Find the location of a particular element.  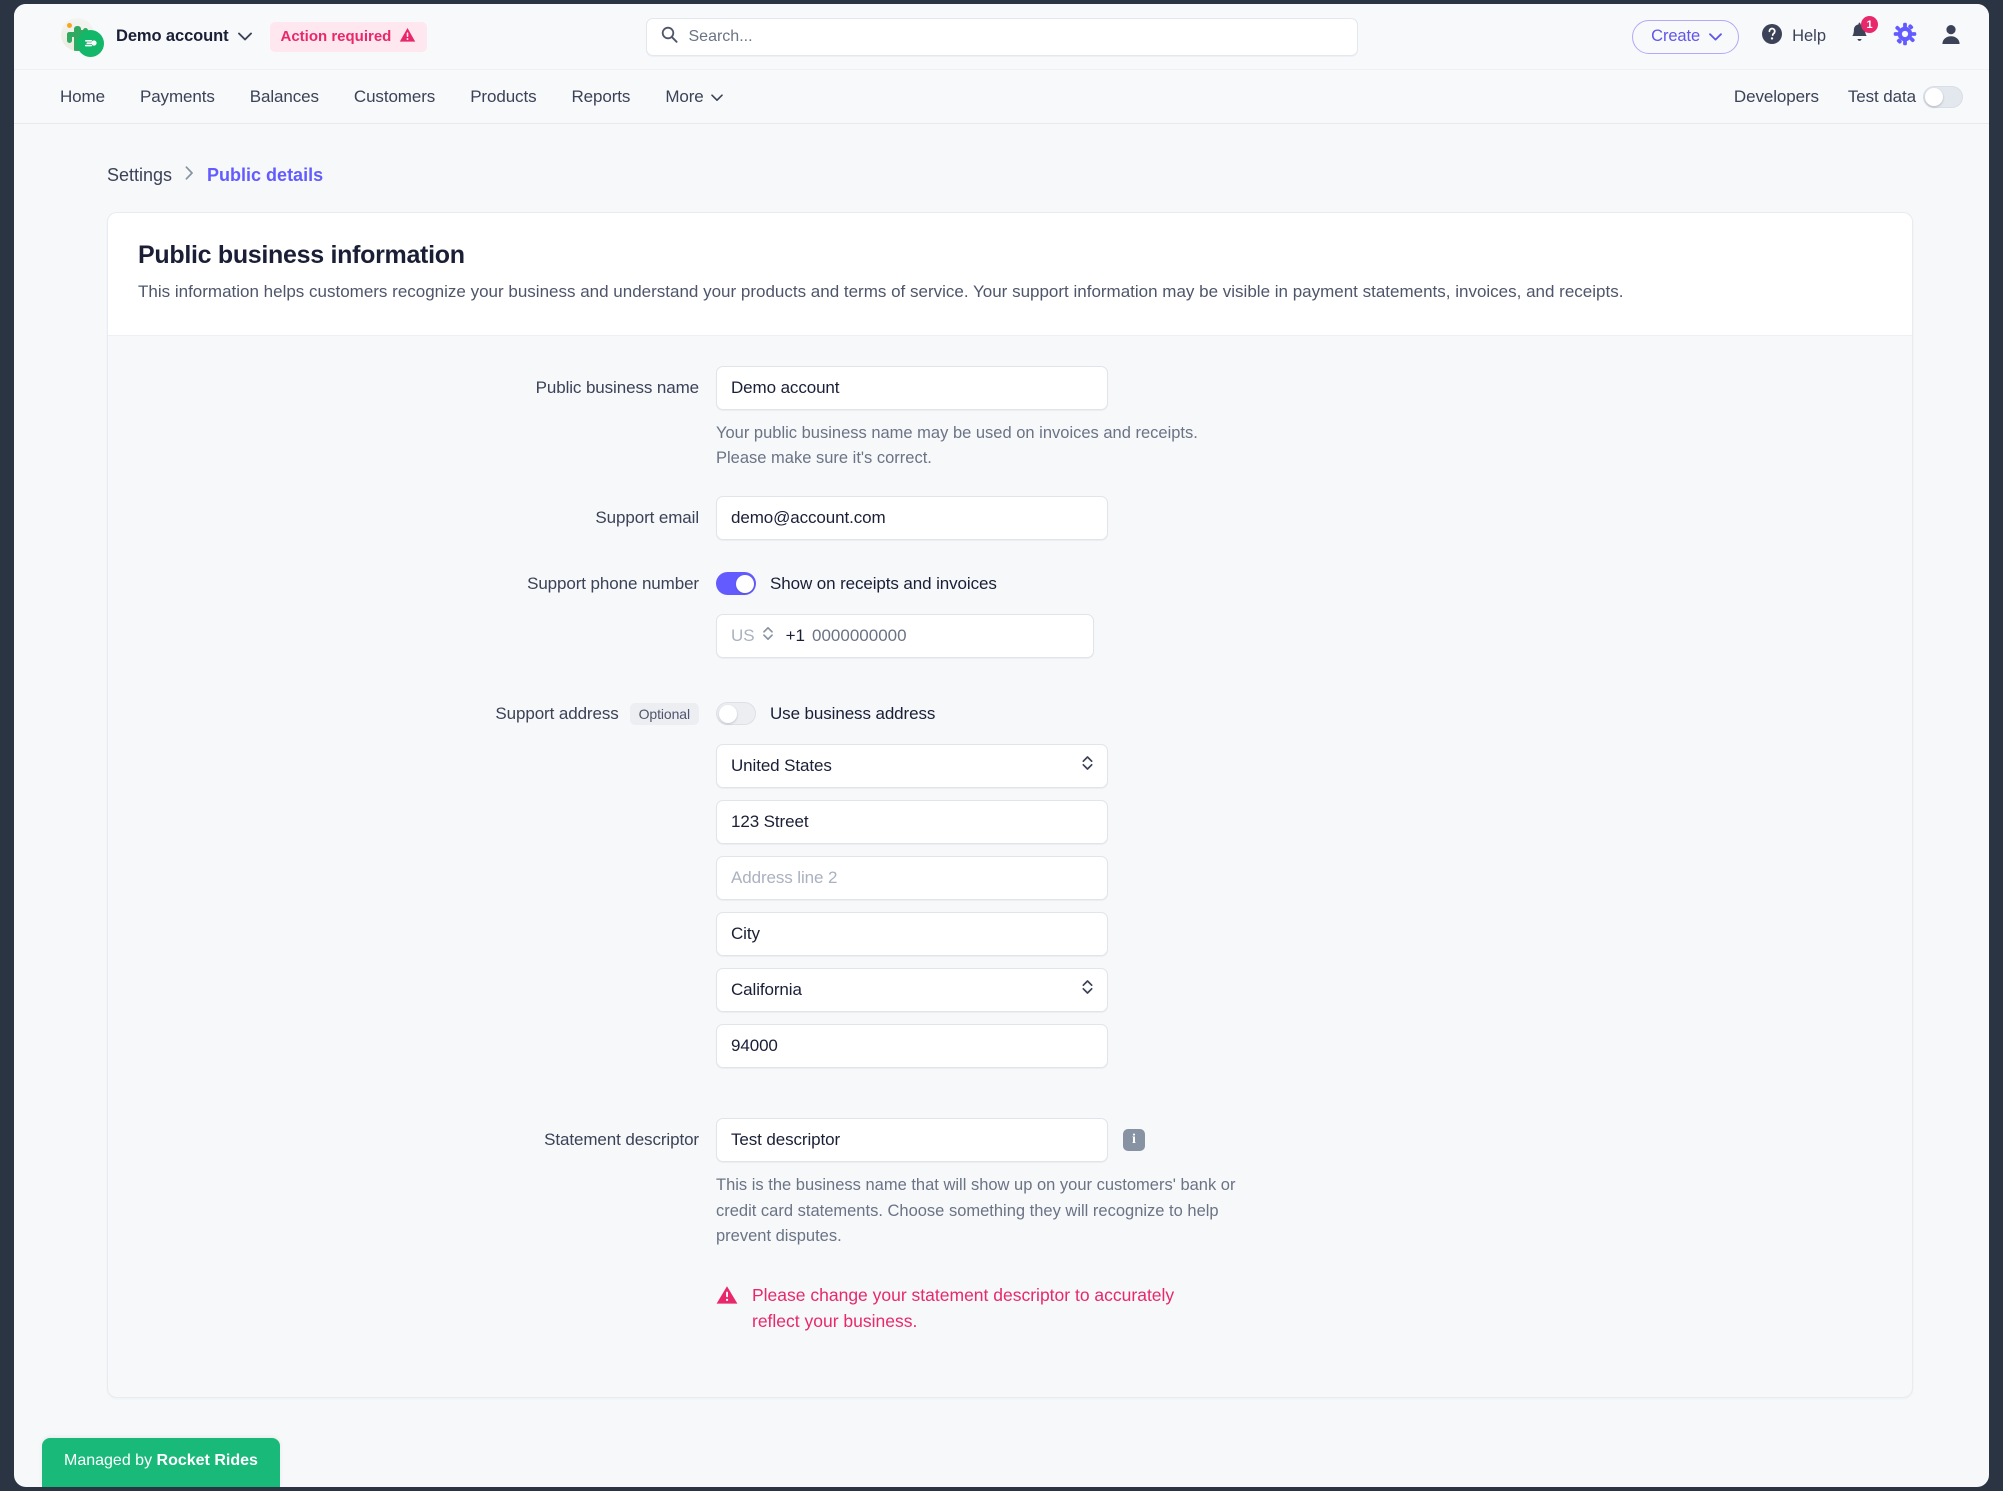

nav-item-developers: Developers is located at coordinates (1776, 97).